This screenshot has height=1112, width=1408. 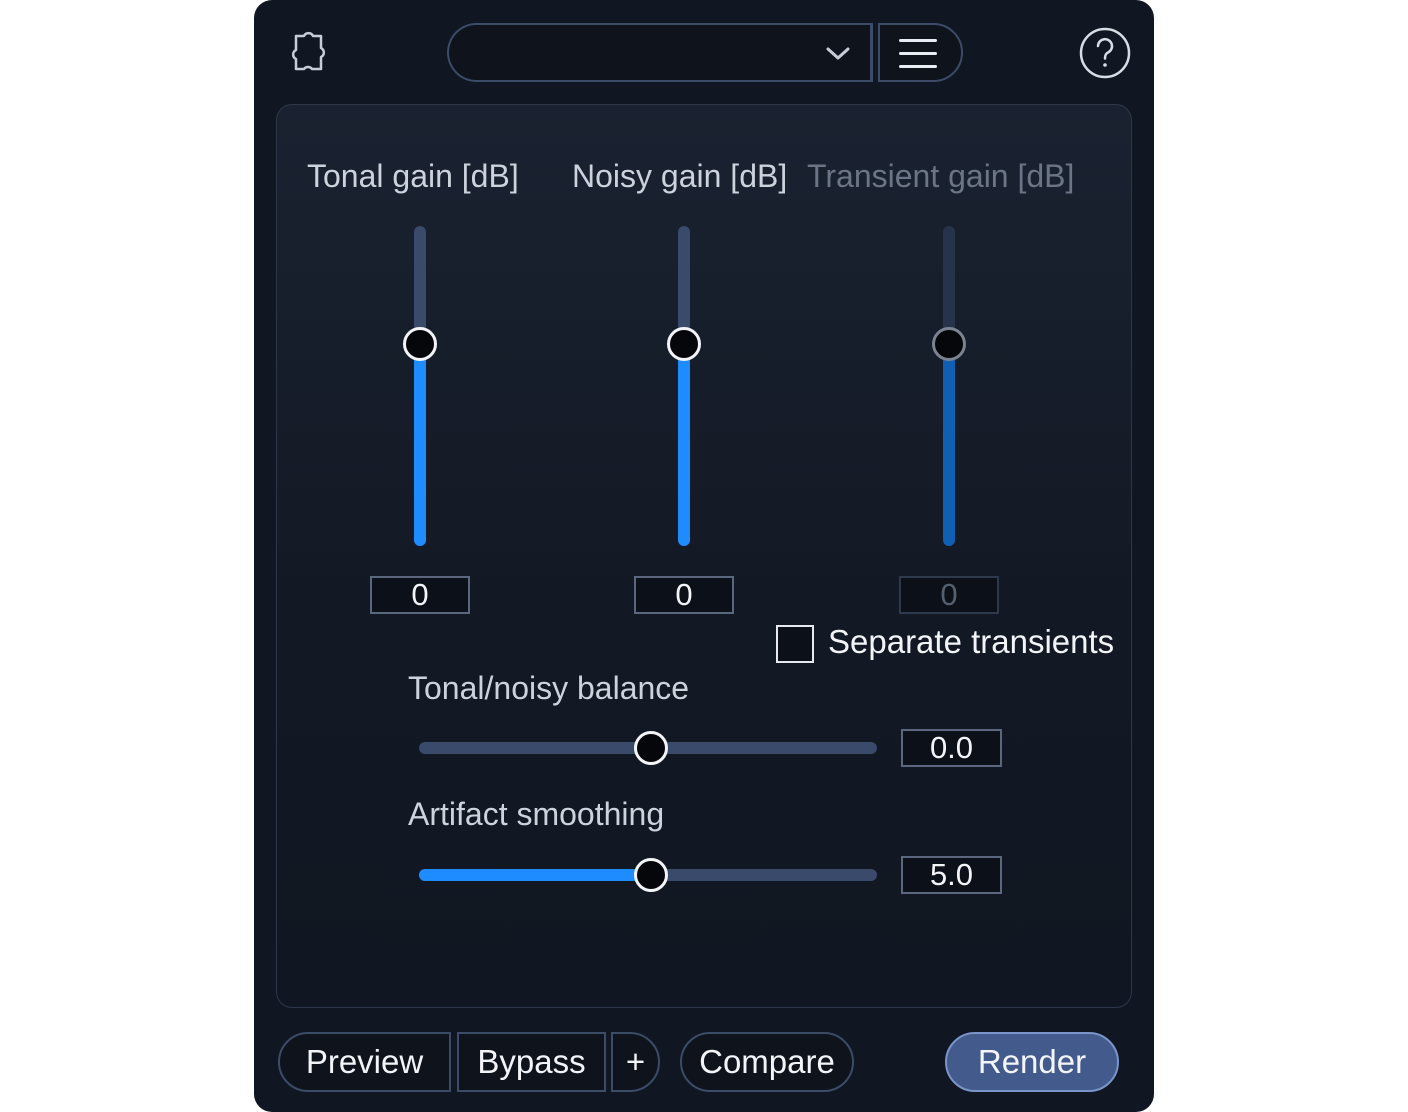 I want to click on tonal-gain-slider, so click(x=420, y=386).